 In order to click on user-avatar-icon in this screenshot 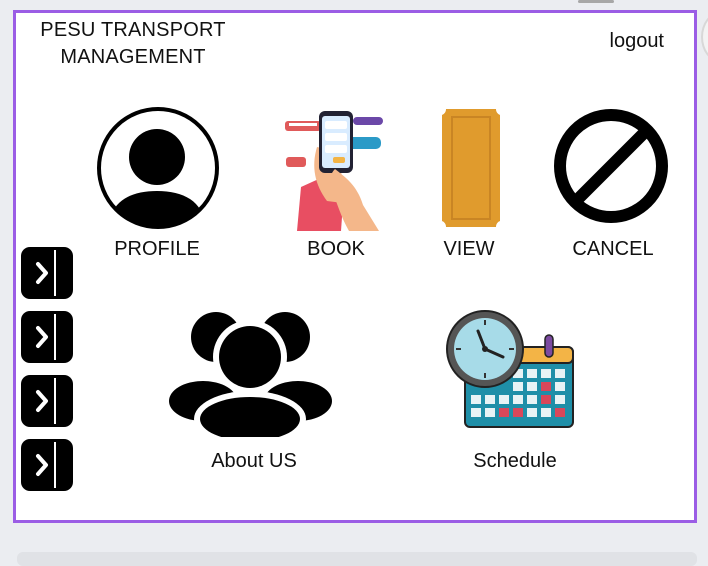, I will do `click(158, 168)`.